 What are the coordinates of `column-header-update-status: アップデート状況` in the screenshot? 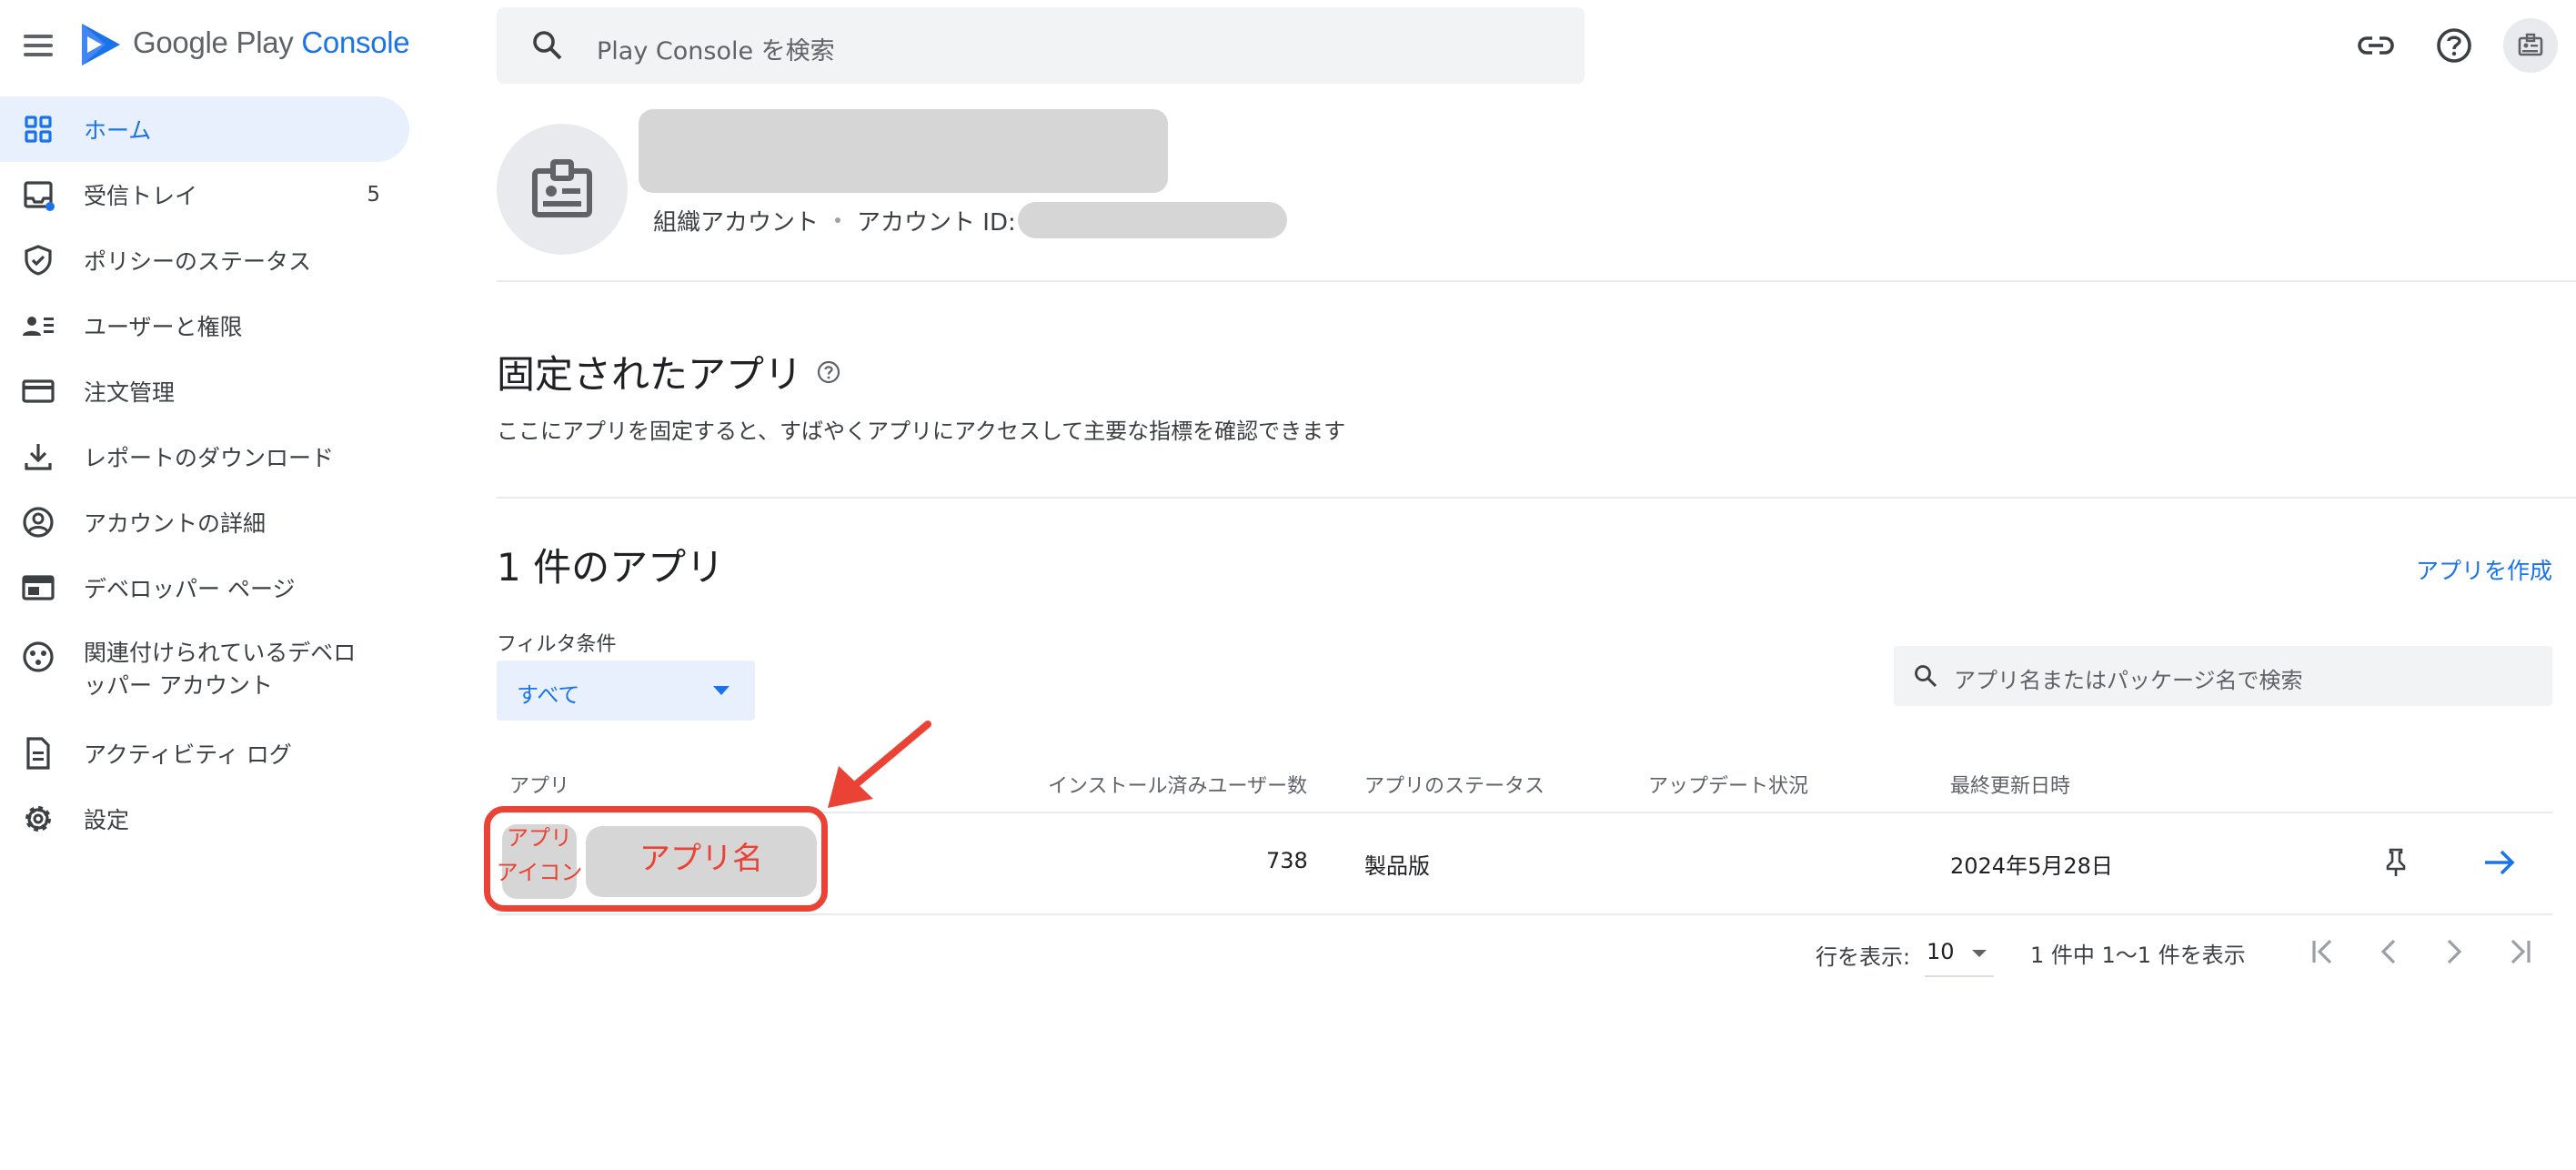 It's located at (1728, 784).